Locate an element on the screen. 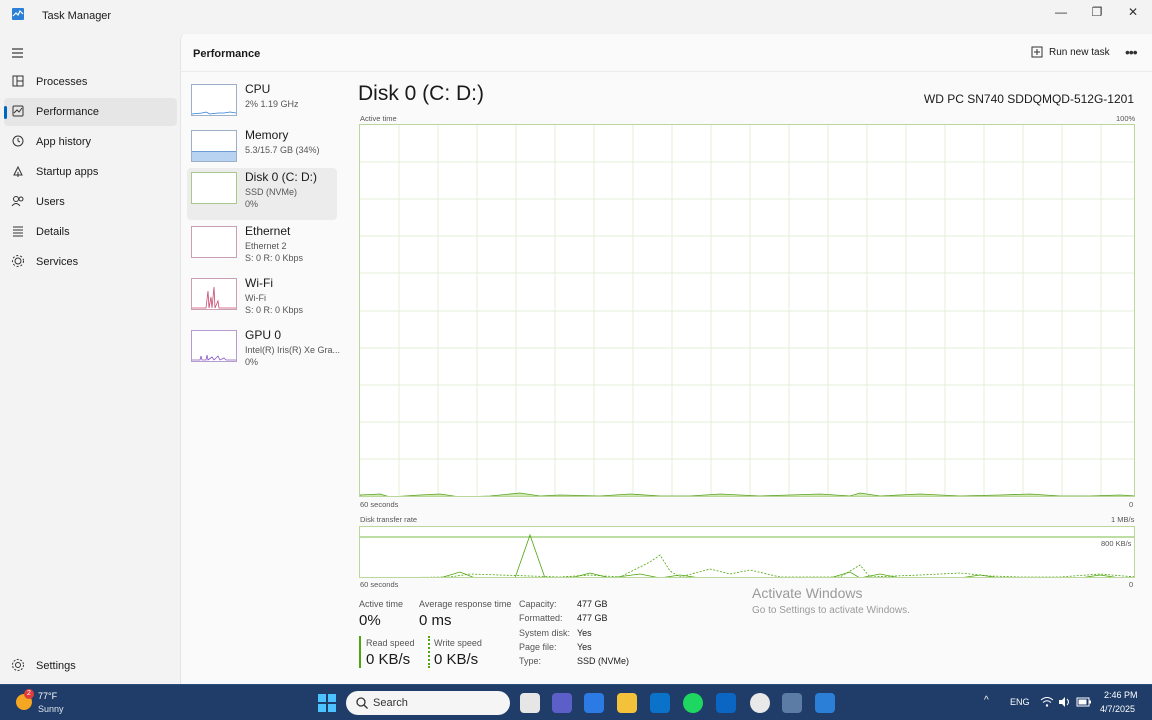  sidebar-item-settings: Settings is located at coordinates (90, 666).